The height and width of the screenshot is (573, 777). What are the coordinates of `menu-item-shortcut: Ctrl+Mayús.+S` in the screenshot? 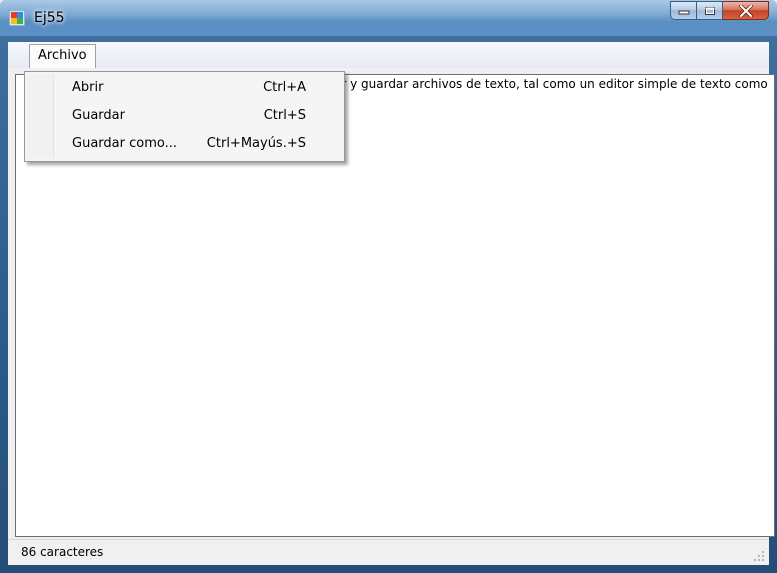 It's located at (256, 143).